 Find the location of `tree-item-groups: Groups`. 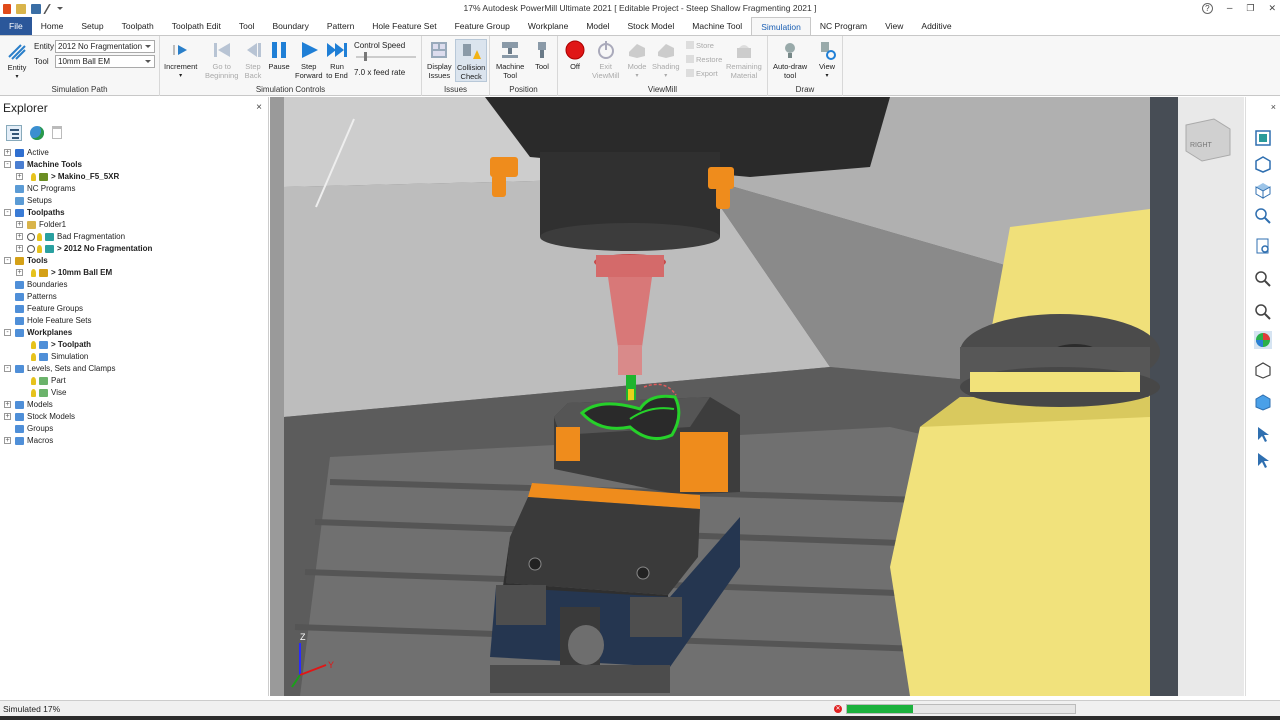

tree-item-groups: Groups is located at coordinates (134, 429).